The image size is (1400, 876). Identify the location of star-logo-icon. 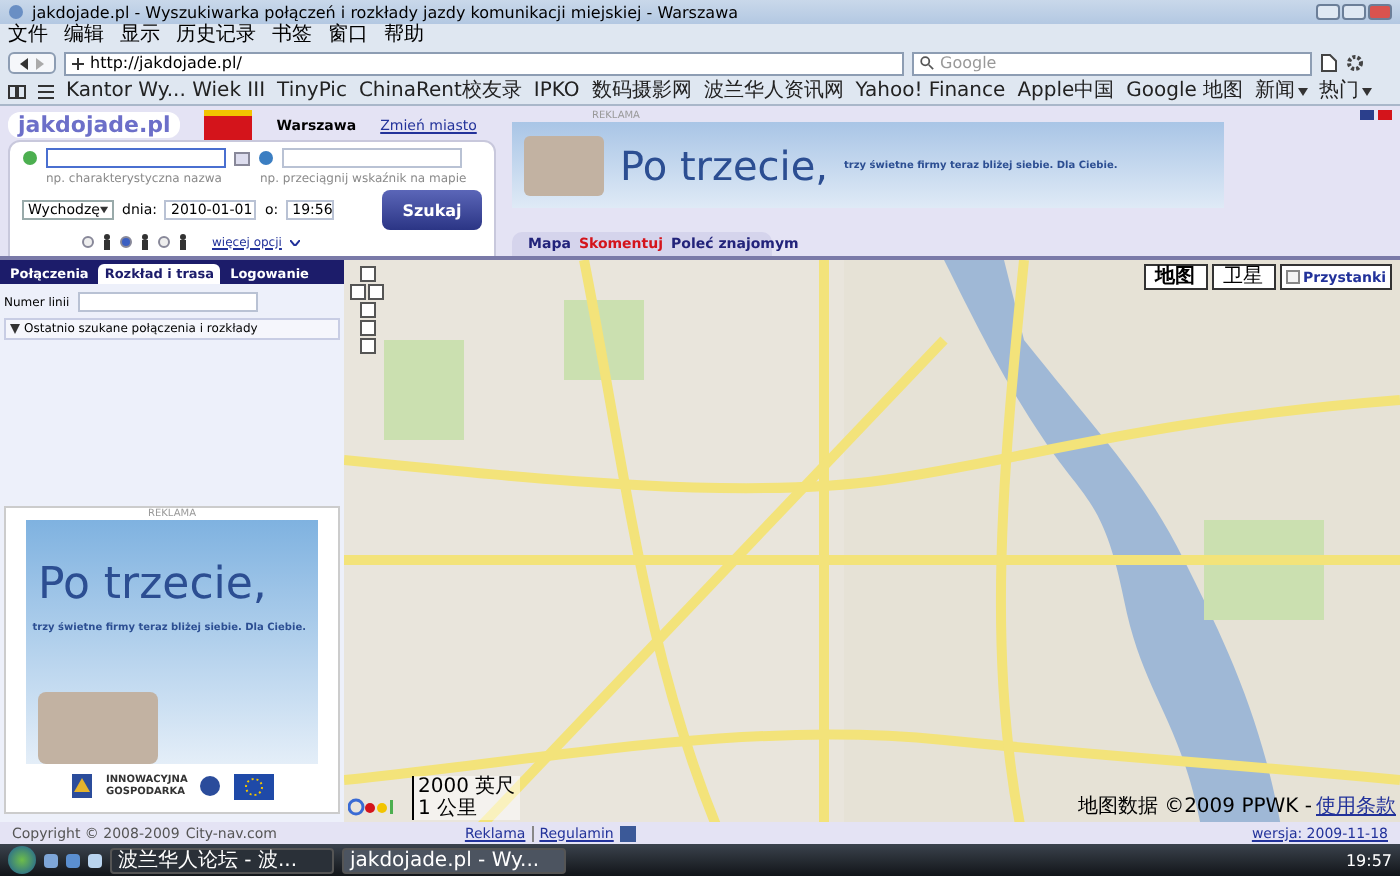
(82, 786).